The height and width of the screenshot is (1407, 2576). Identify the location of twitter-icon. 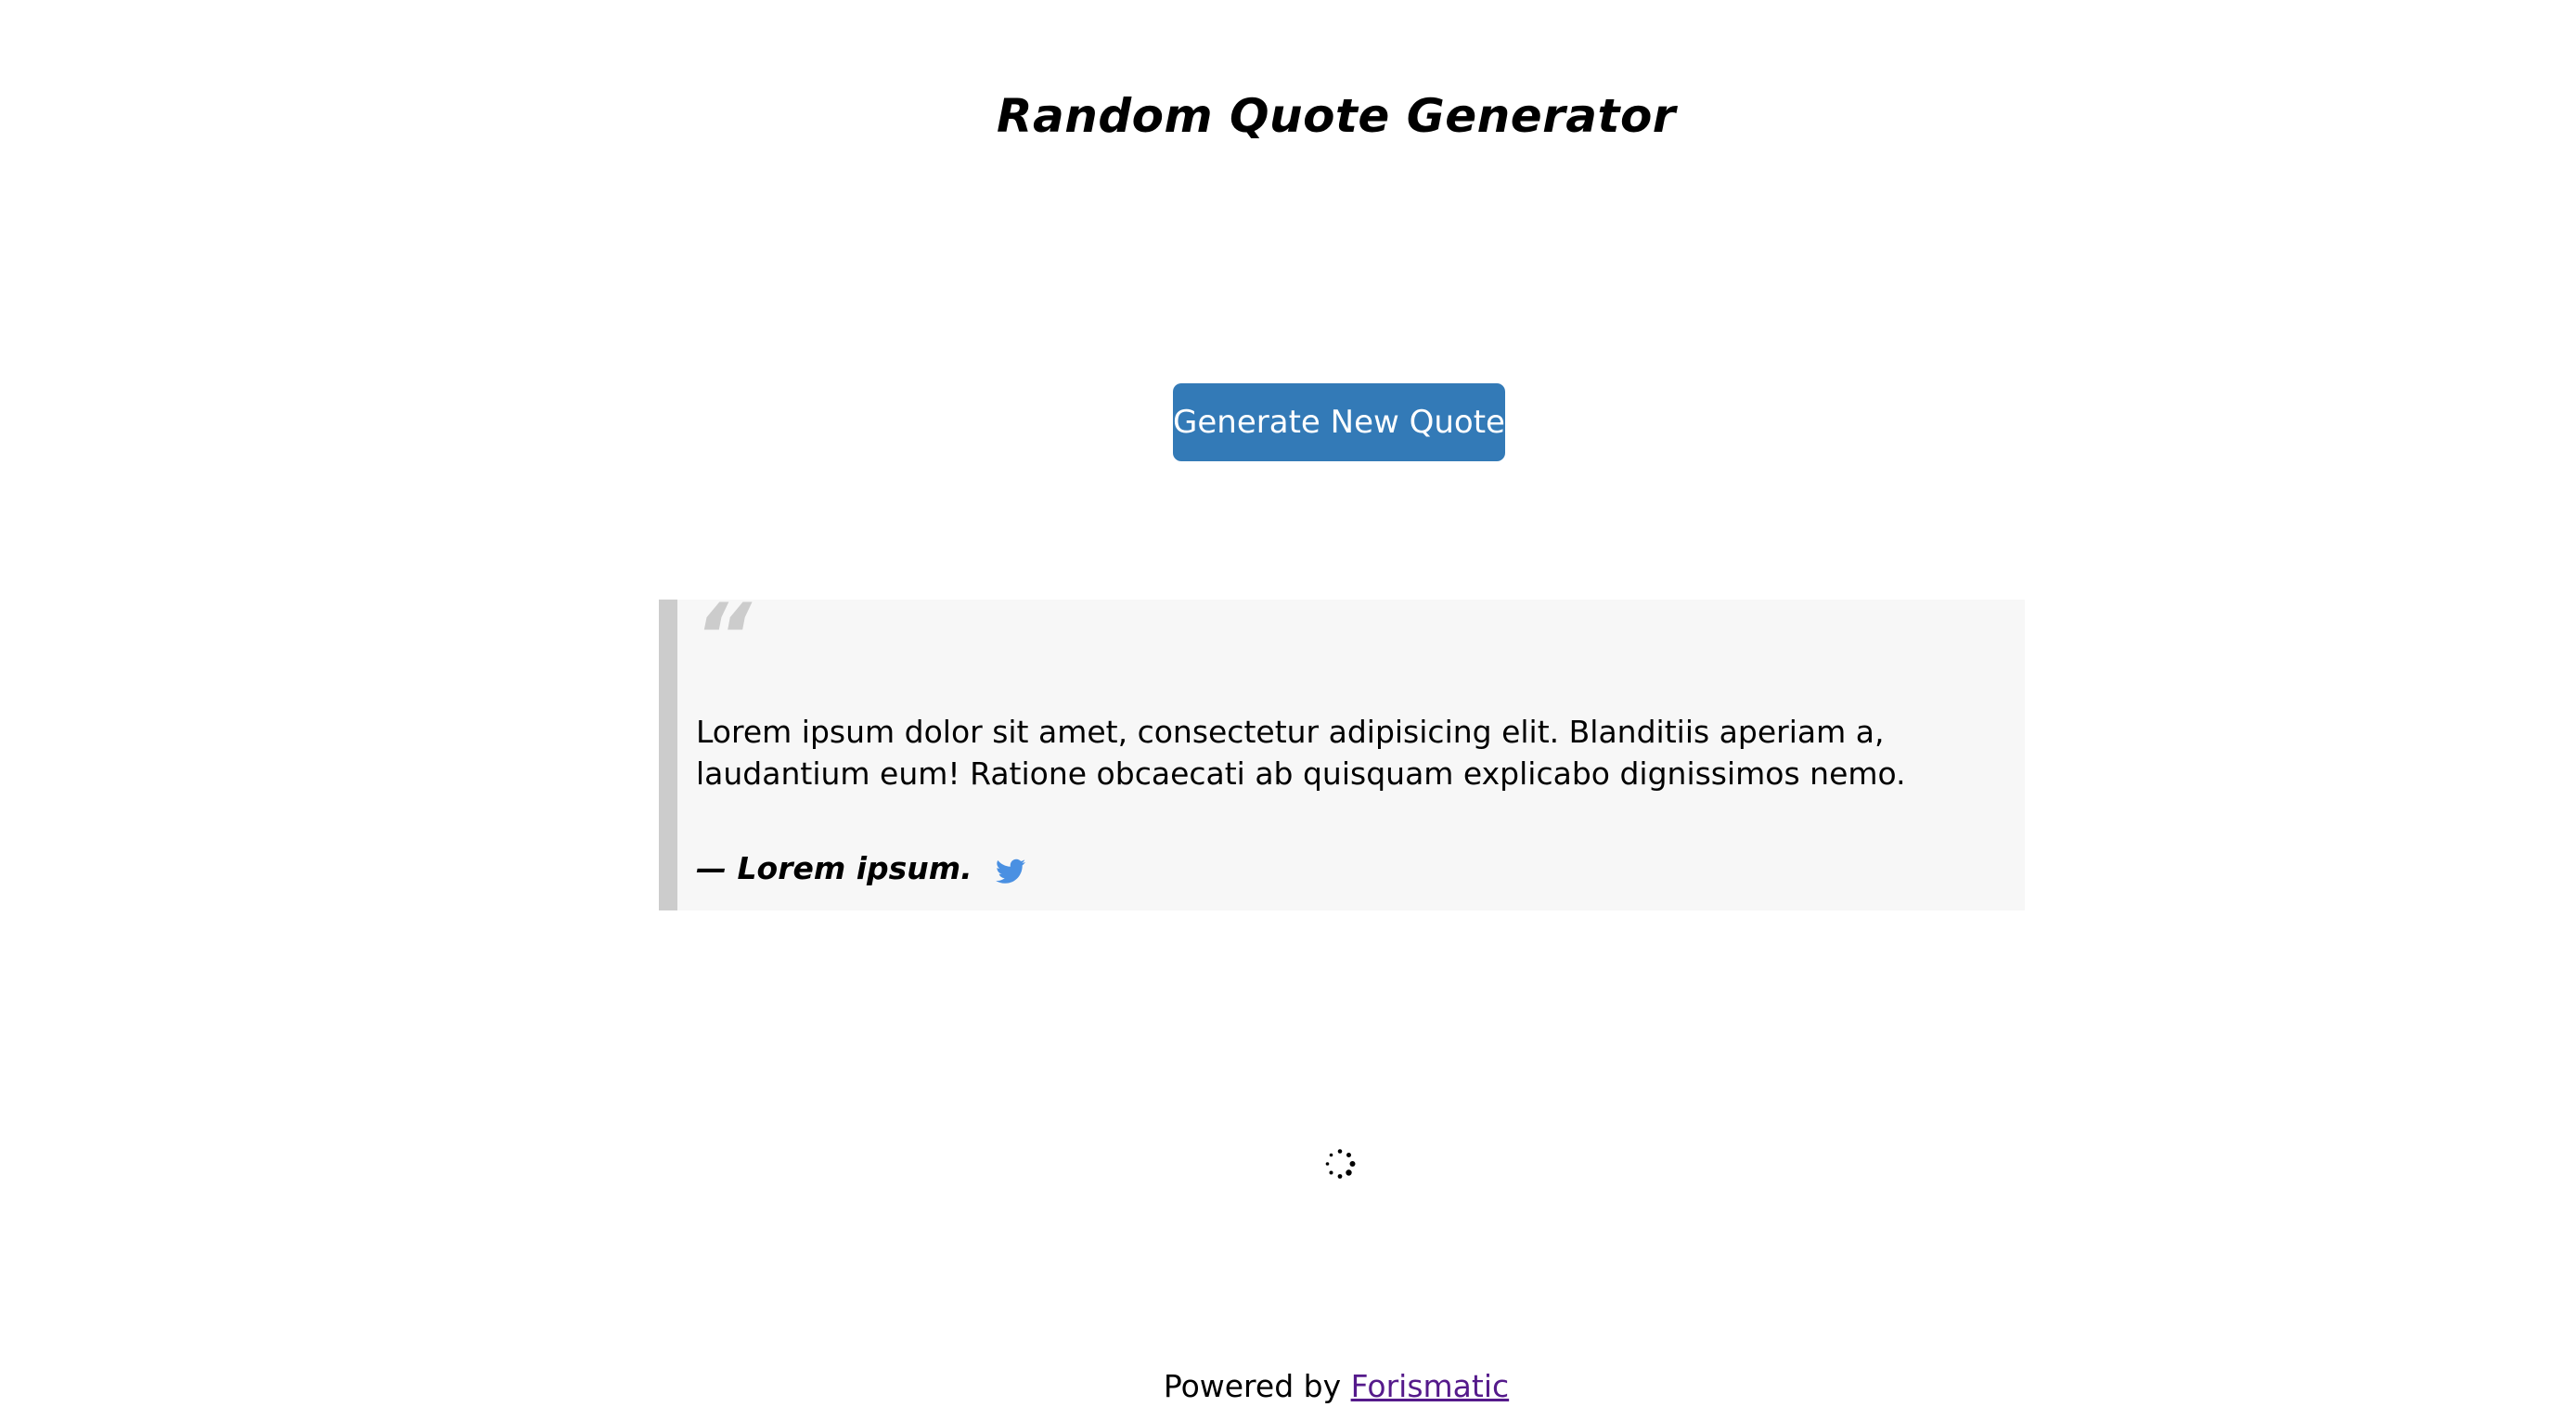
(1010, 871).